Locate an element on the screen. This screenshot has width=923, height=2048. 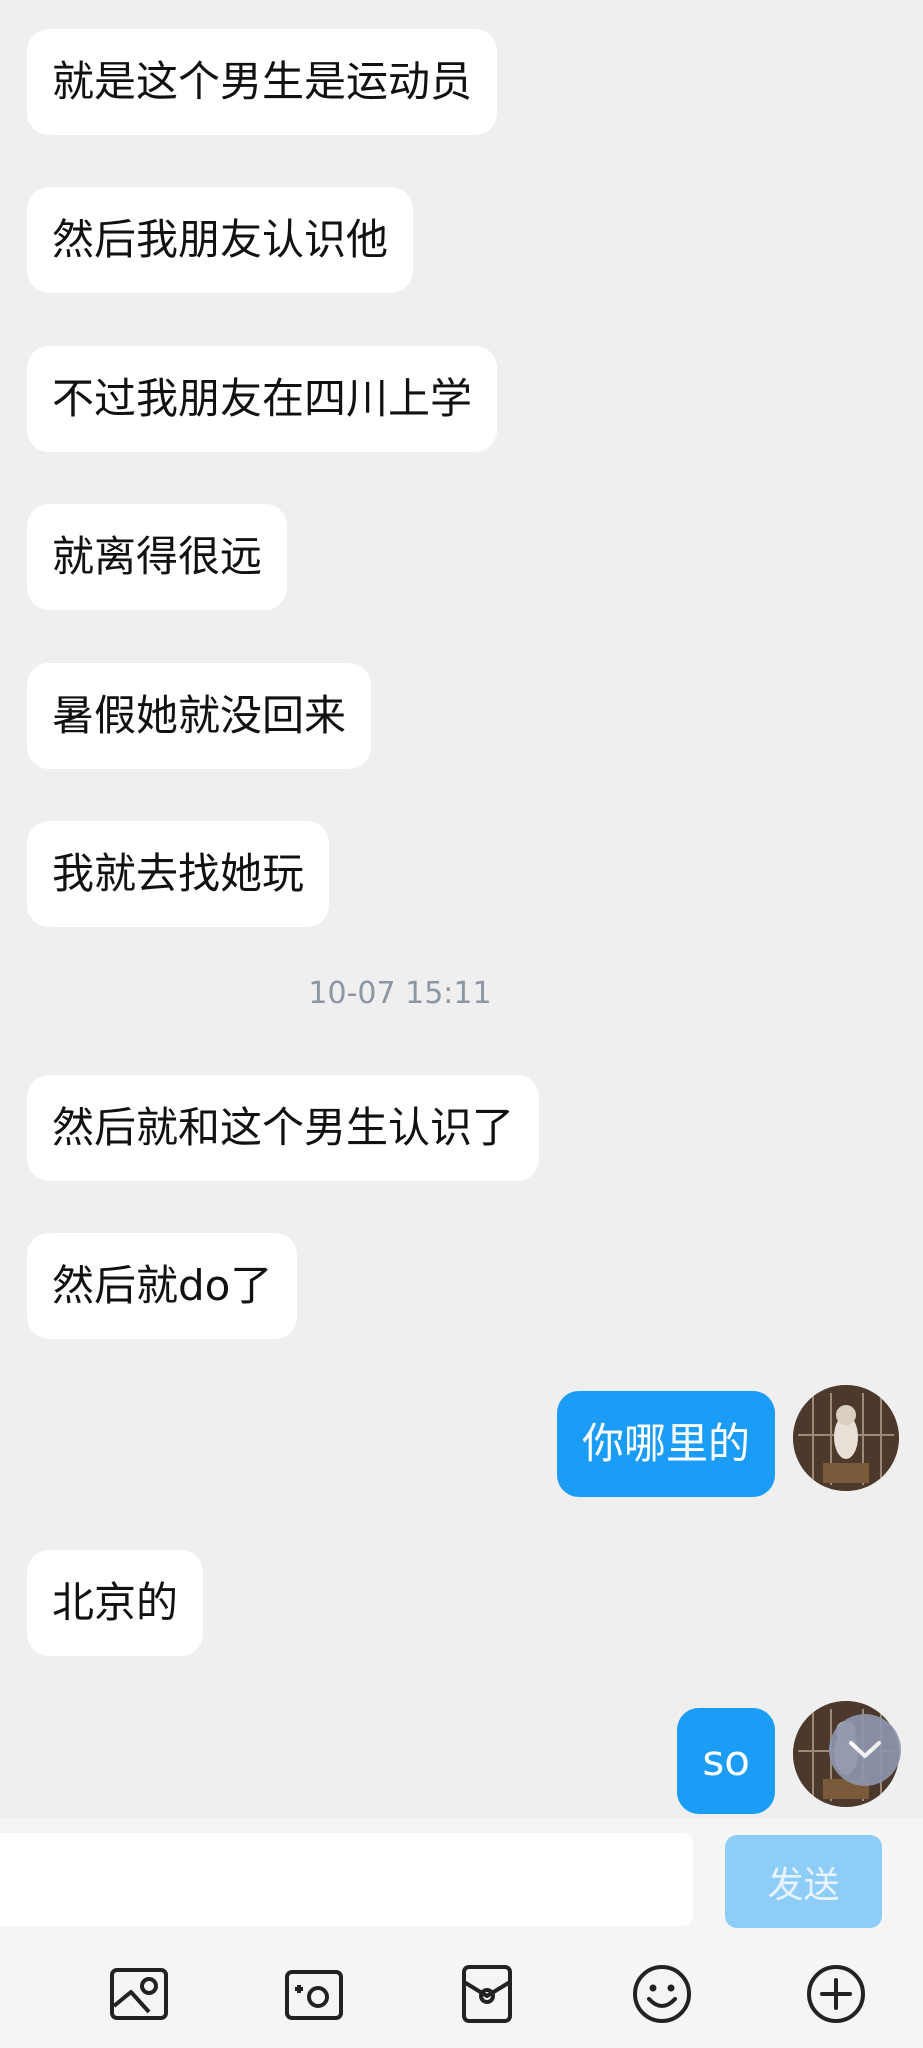
scroll-to-bottom-button is located at coordinates (865, 1750).